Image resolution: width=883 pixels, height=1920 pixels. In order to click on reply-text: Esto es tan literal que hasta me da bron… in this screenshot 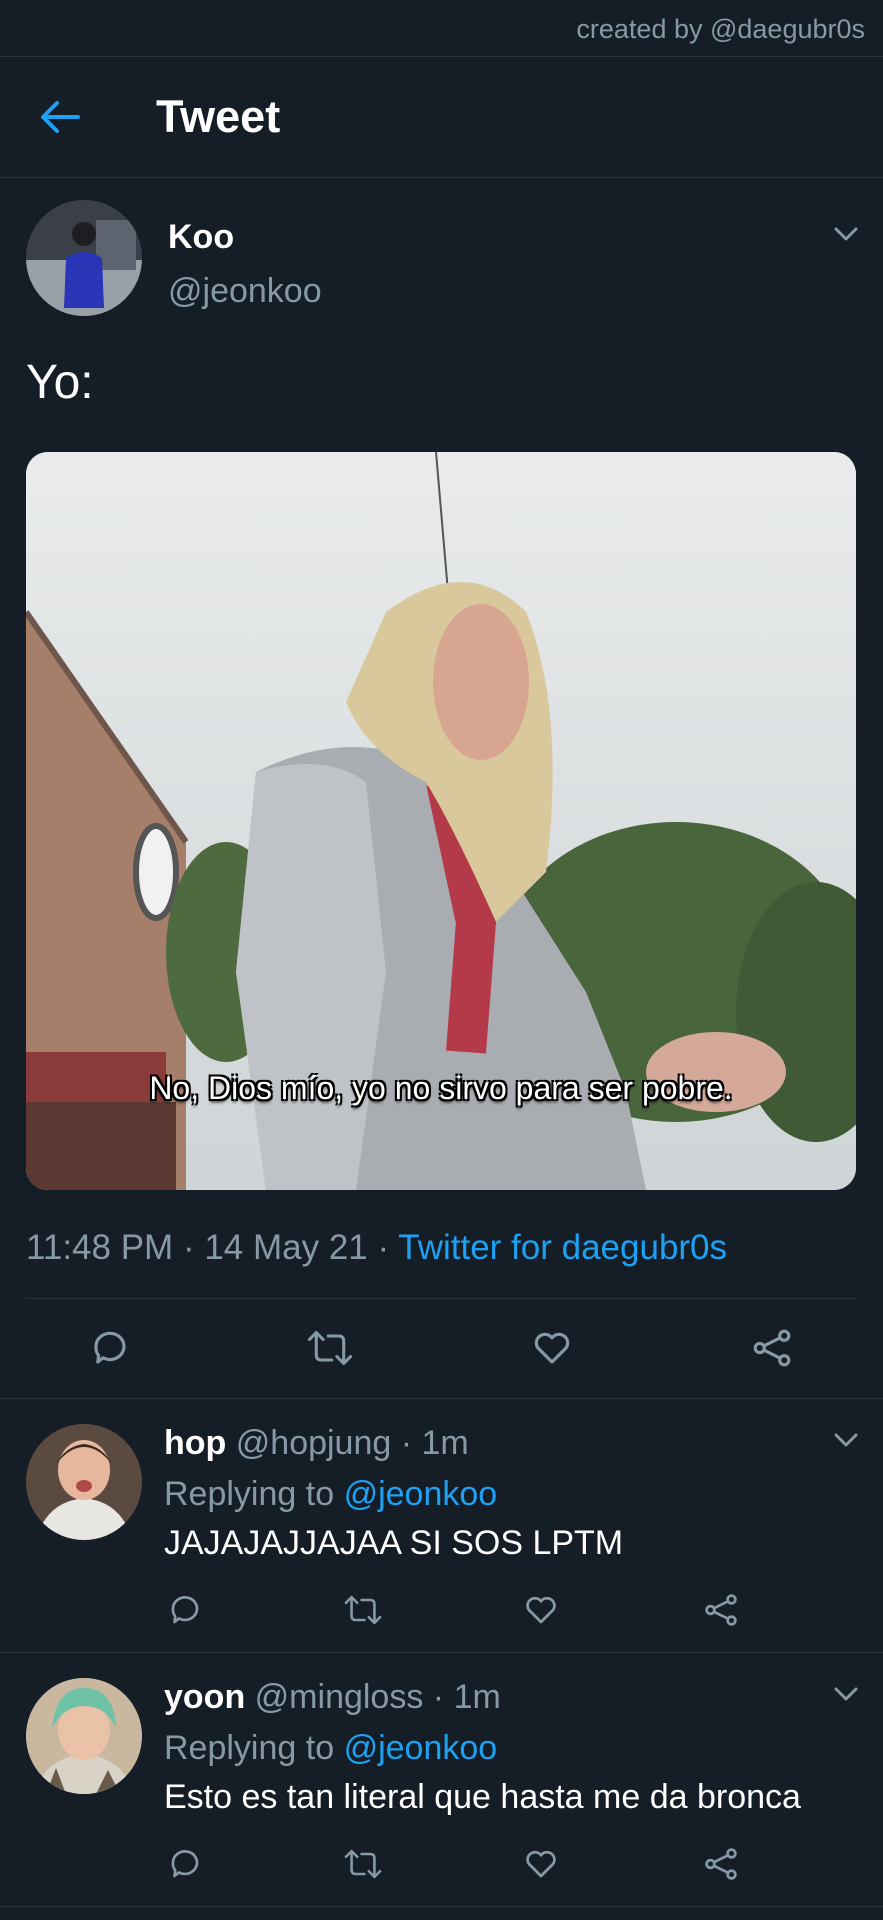, I will do `click(482, 1797)`.